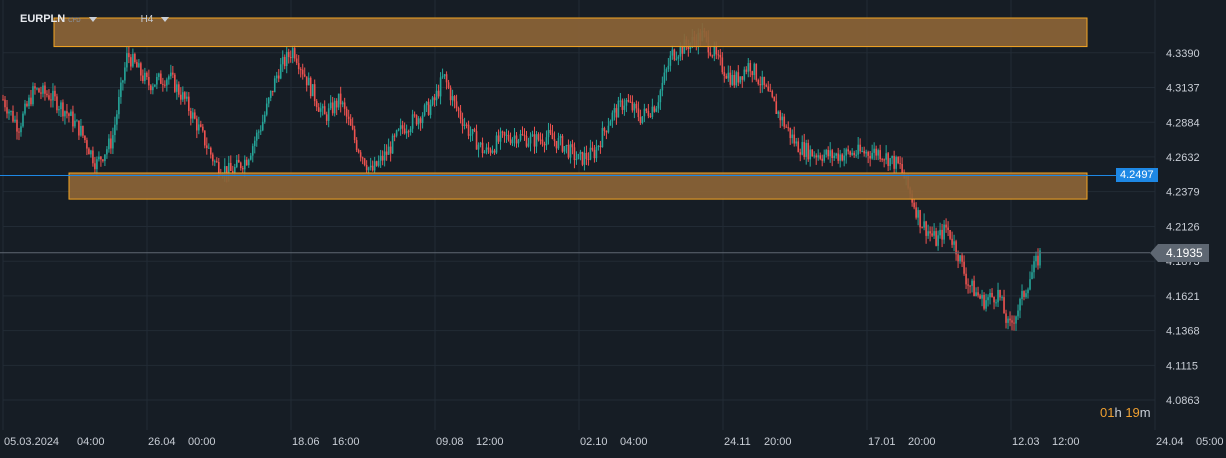  Describe the element at coordinates (147, 19) in the screenshot. I see `timeframe-label: H4` at that location.